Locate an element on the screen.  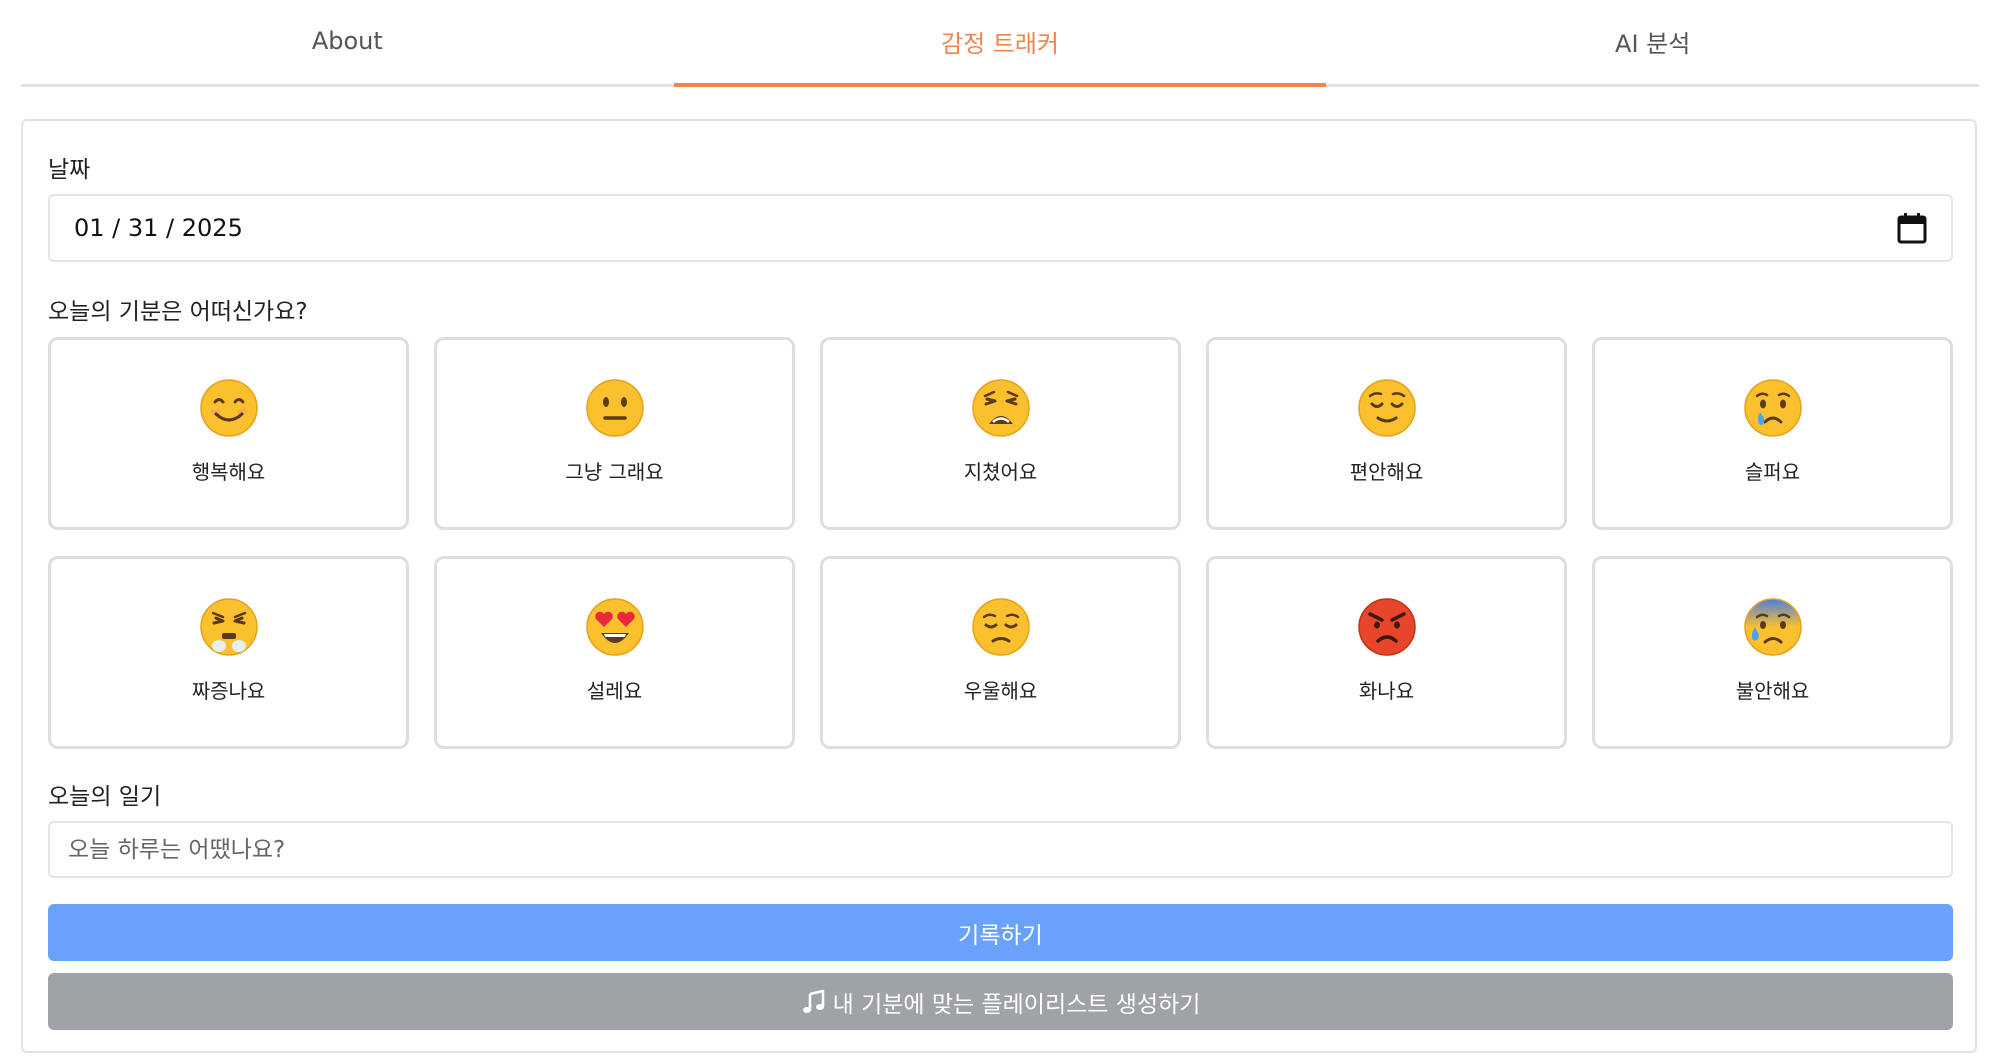
mood-option-neutral: 그냥 그래요 is located at coordinates (614, 433).